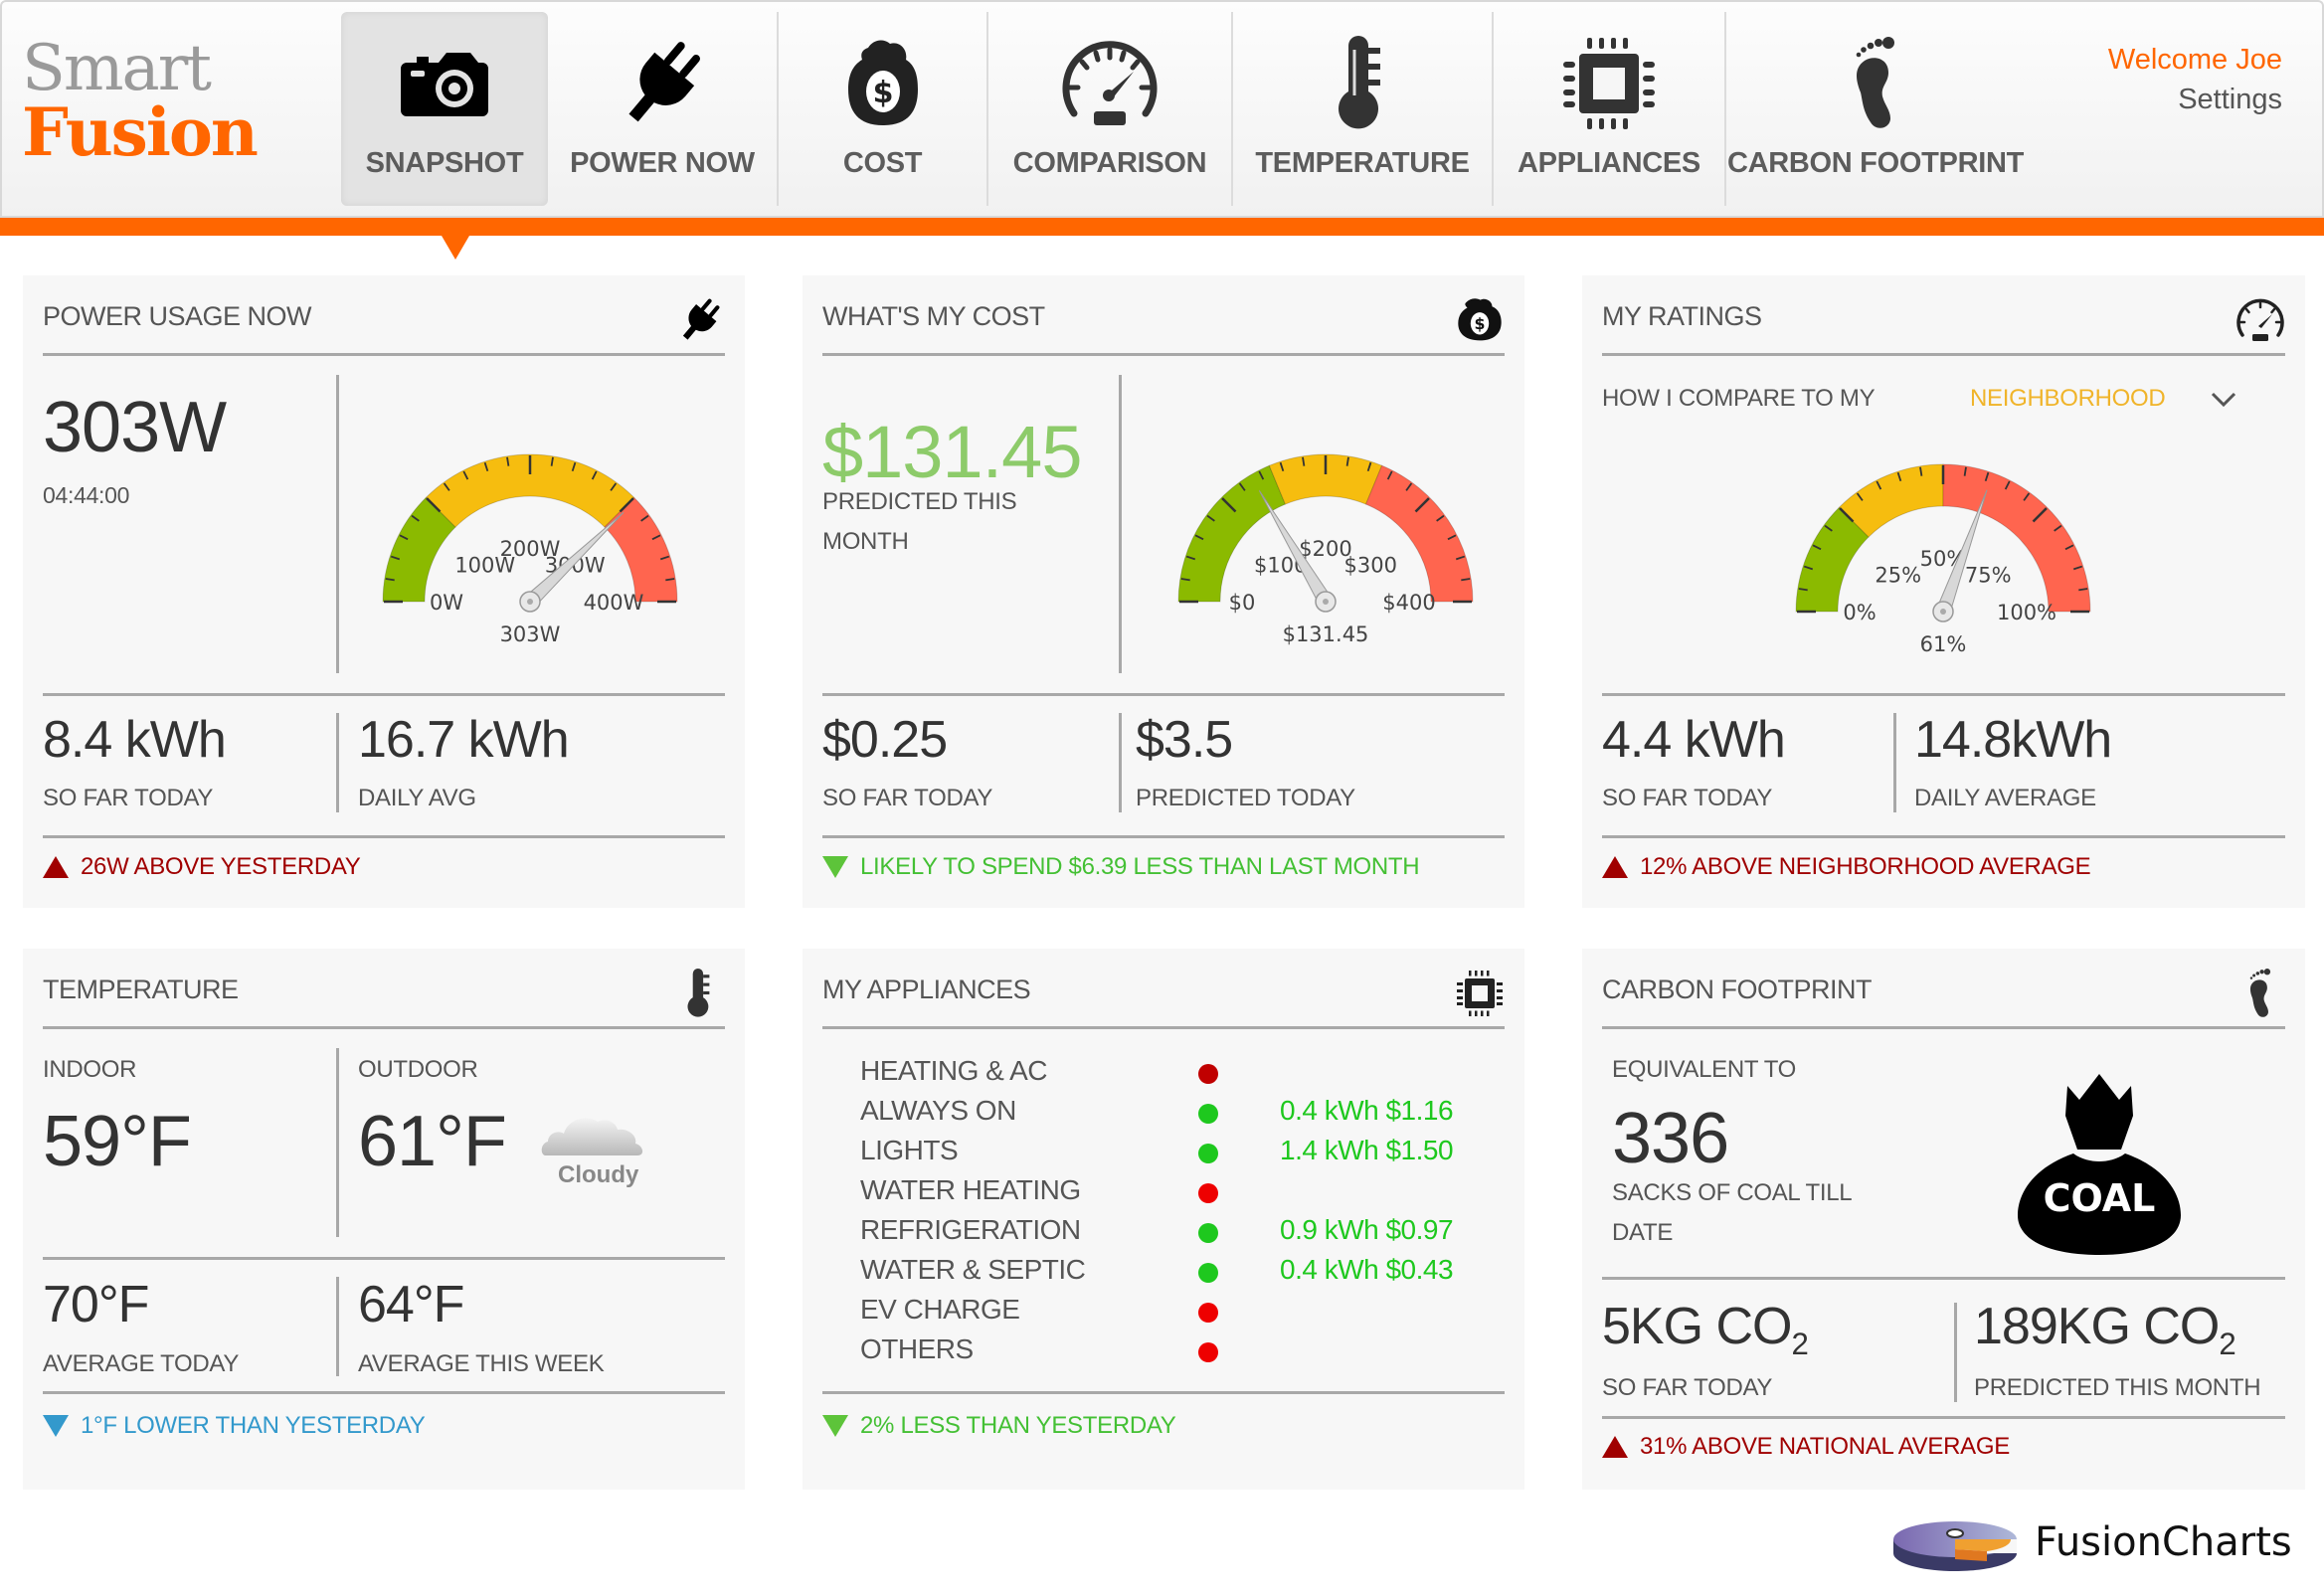 The width and height of the screenshot is (2324, 1596). Describe the element at coordinates (96, 1304) in the screenshot. I see `avg-today-value: 70°F` at that location.